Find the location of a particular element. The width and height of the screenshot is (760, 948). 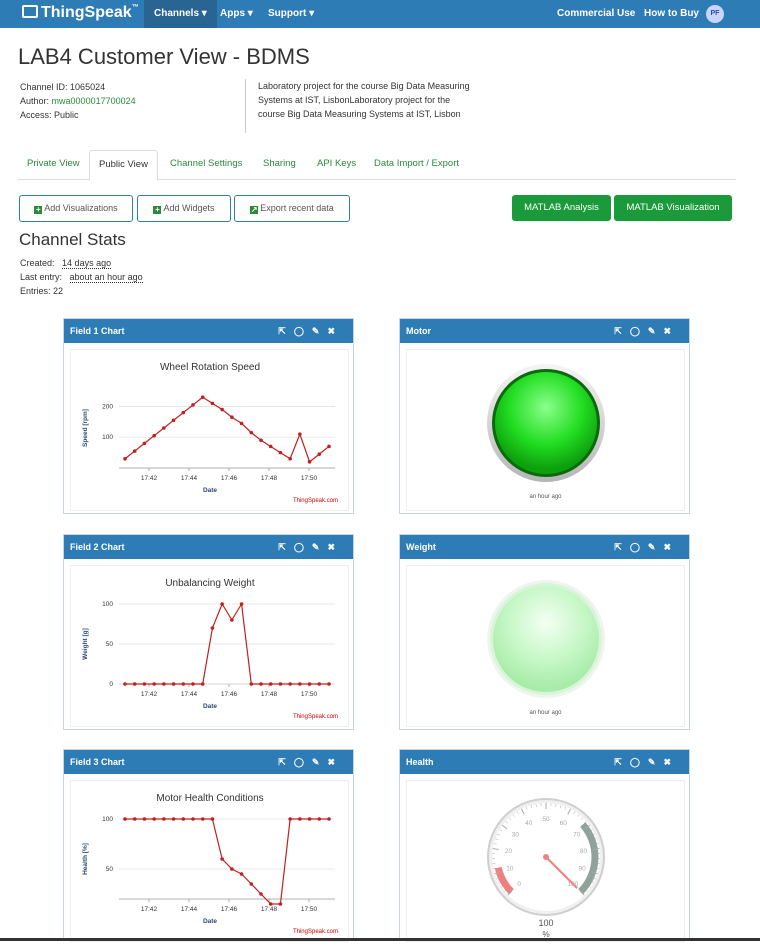

y-tick-label: 200 is located at coordinates (107, 406).